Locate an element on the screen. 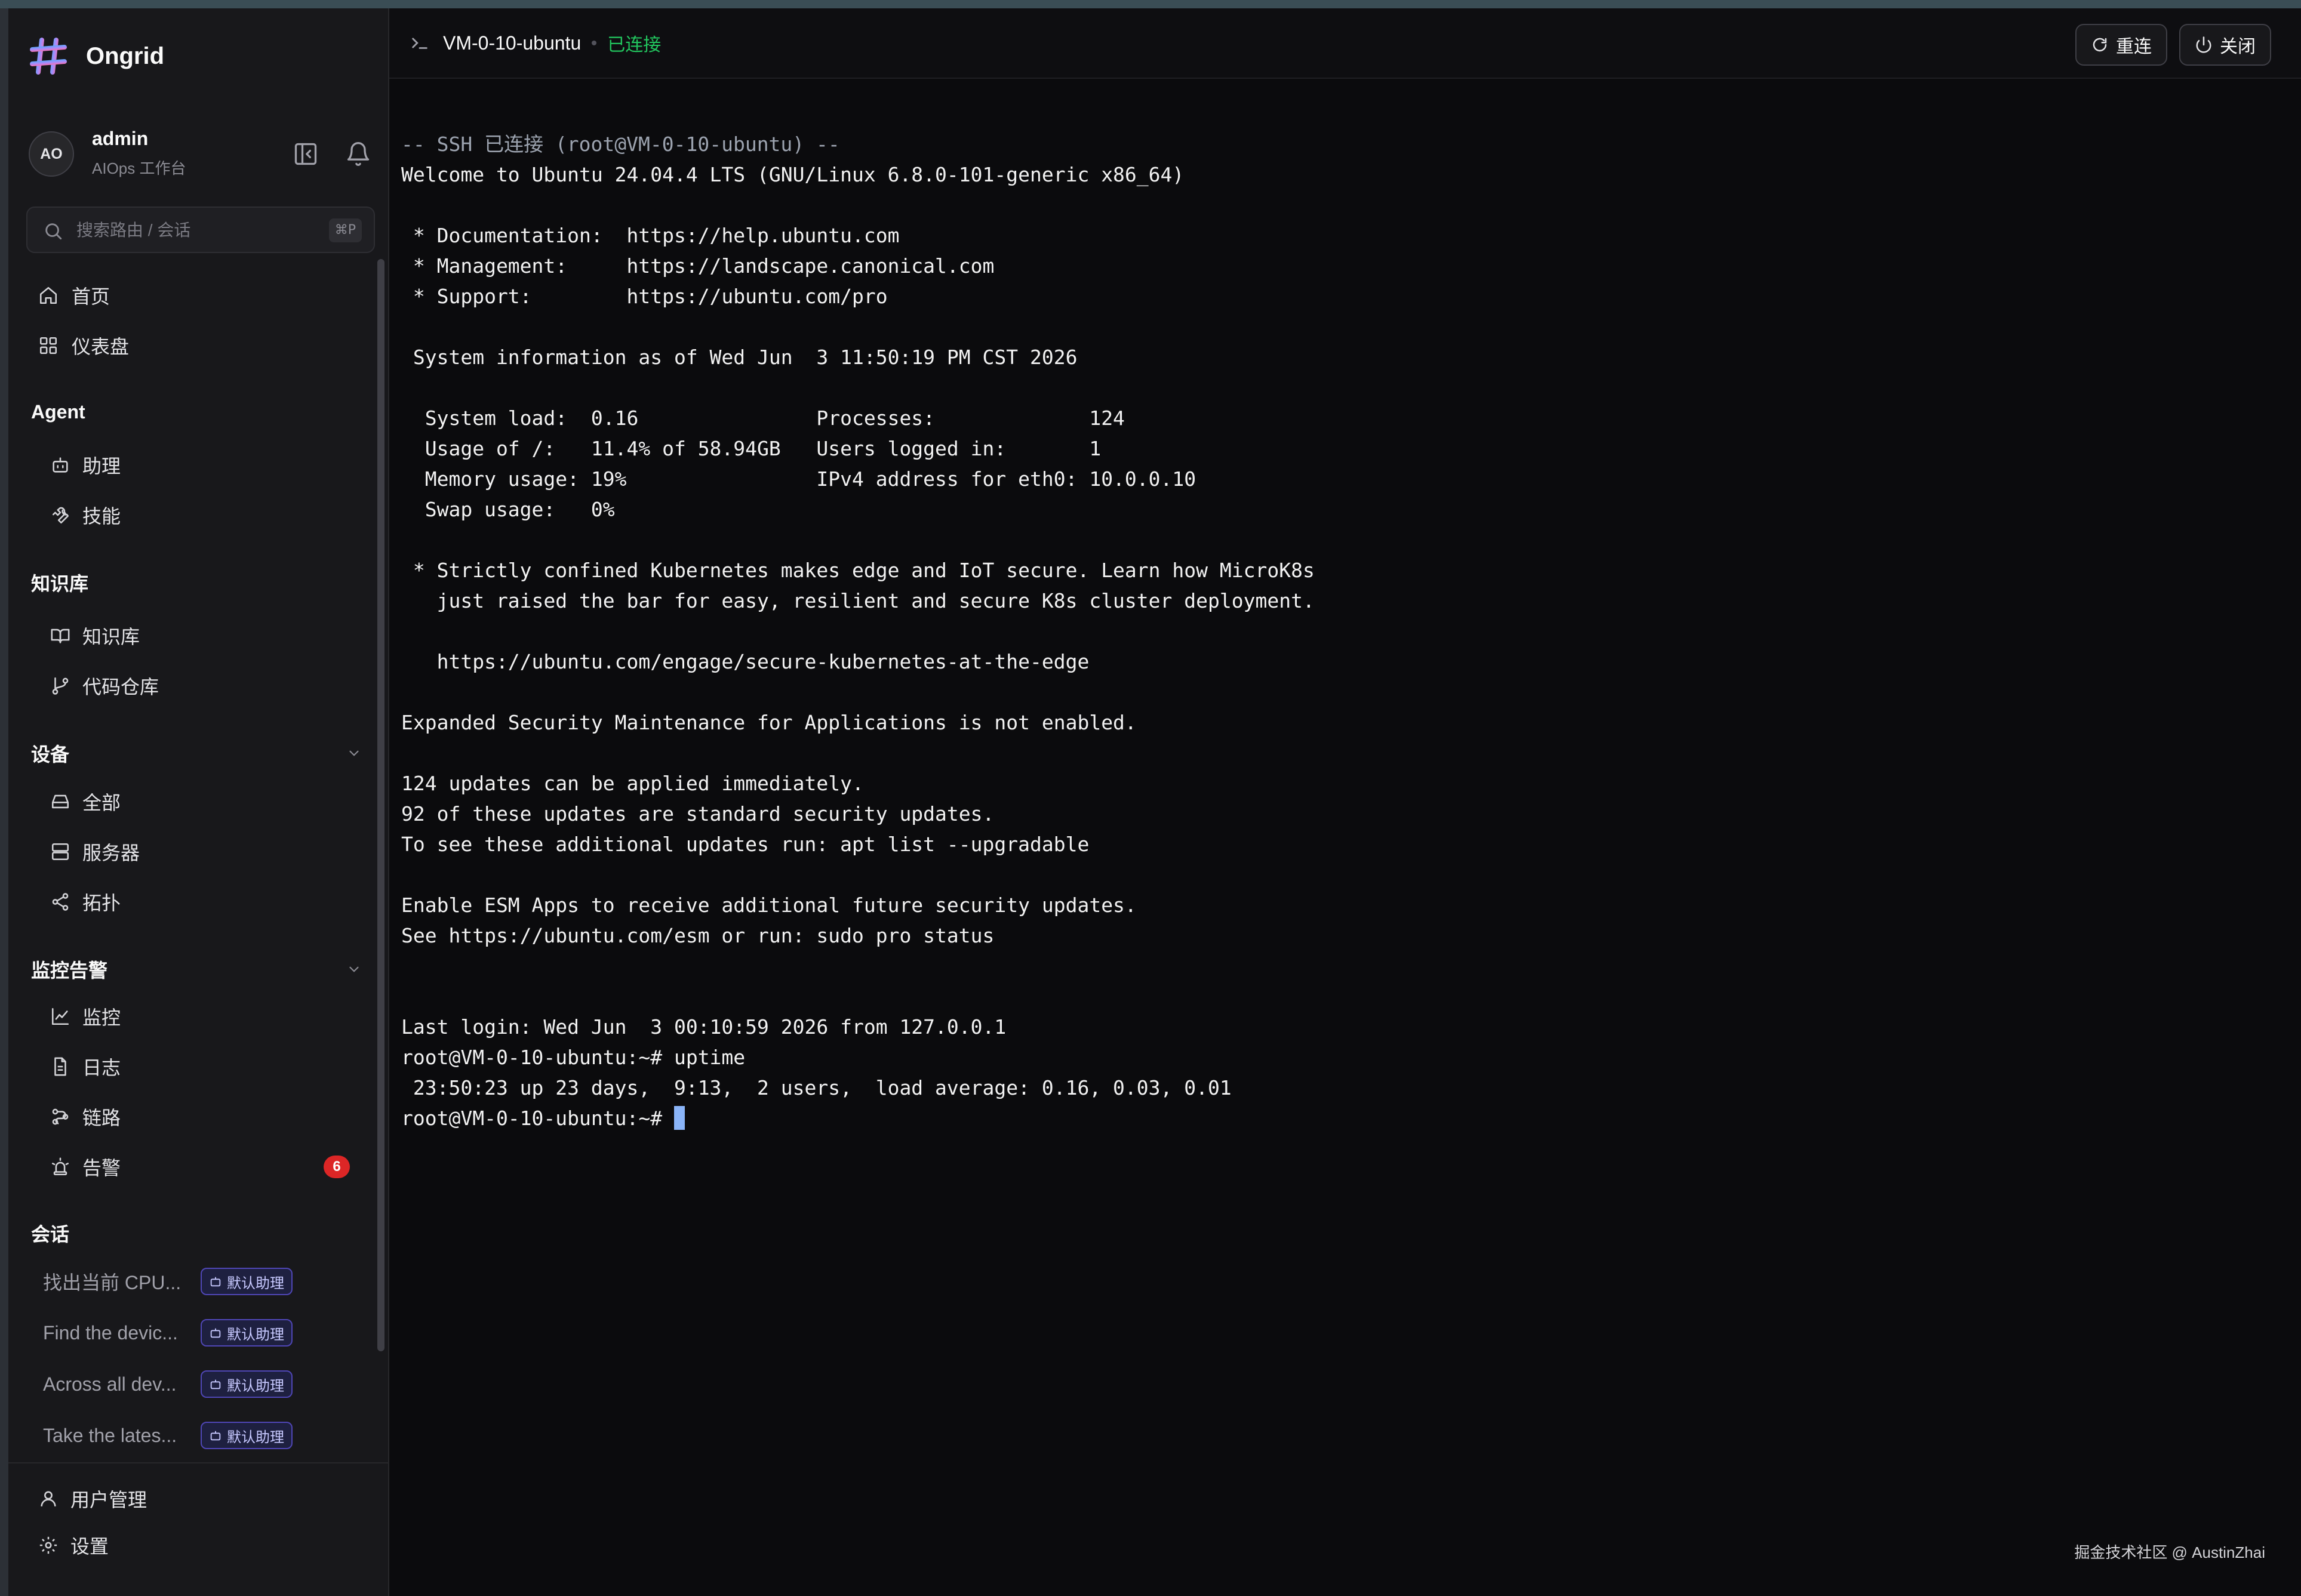 This screenshot has height=1596, width=2301. reconnect-label: 重连 is located at coordinates (2134, 47).